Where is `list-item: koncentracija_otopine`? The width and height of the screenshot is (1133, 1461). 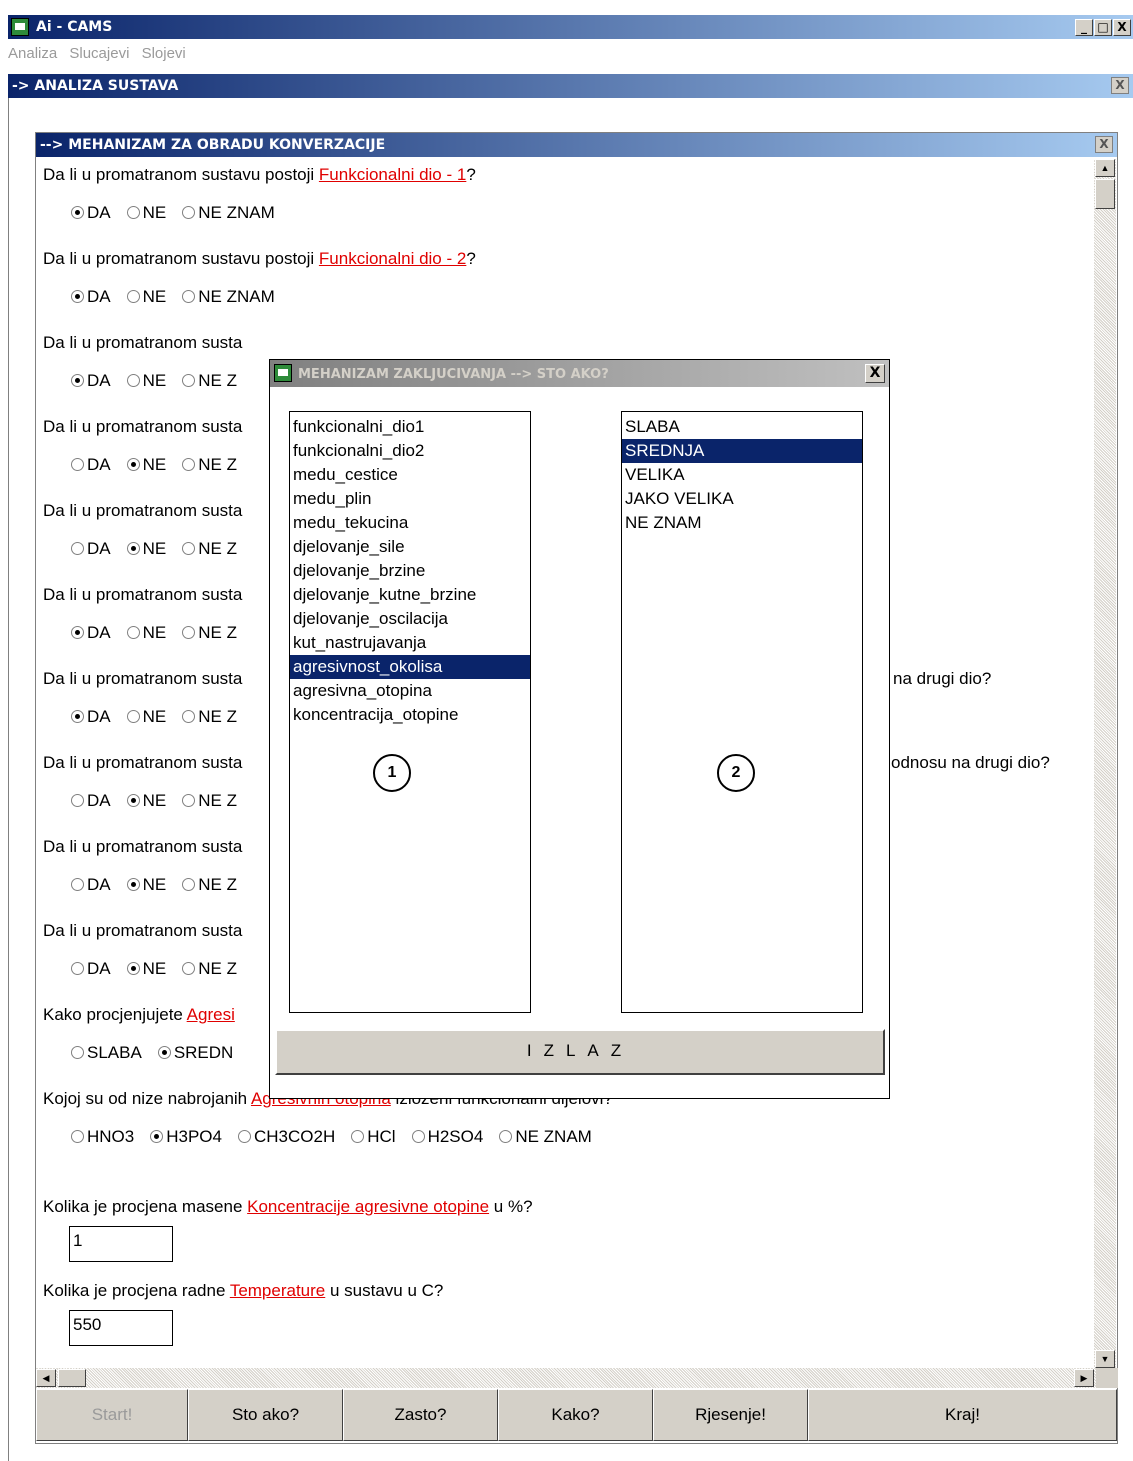 list-item: koncentracija_otopine is located at coordinates (410, 715).